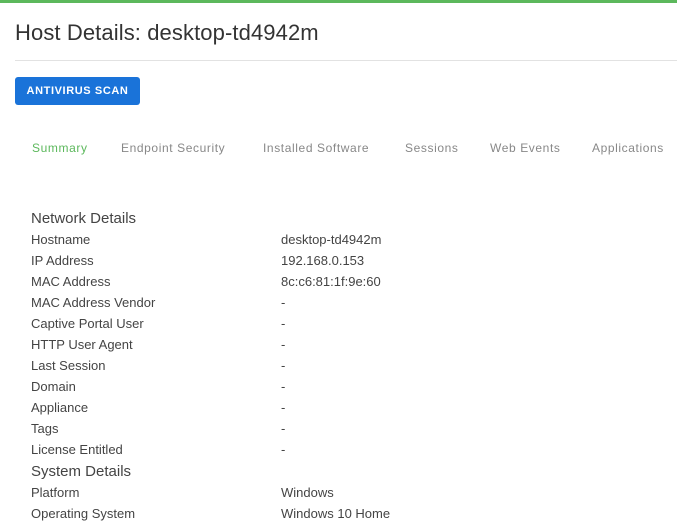  What do you see at coordinates (61, 239) in the screenshot?
I see `detail-label: Hostname` at bounding box center [61, 239].